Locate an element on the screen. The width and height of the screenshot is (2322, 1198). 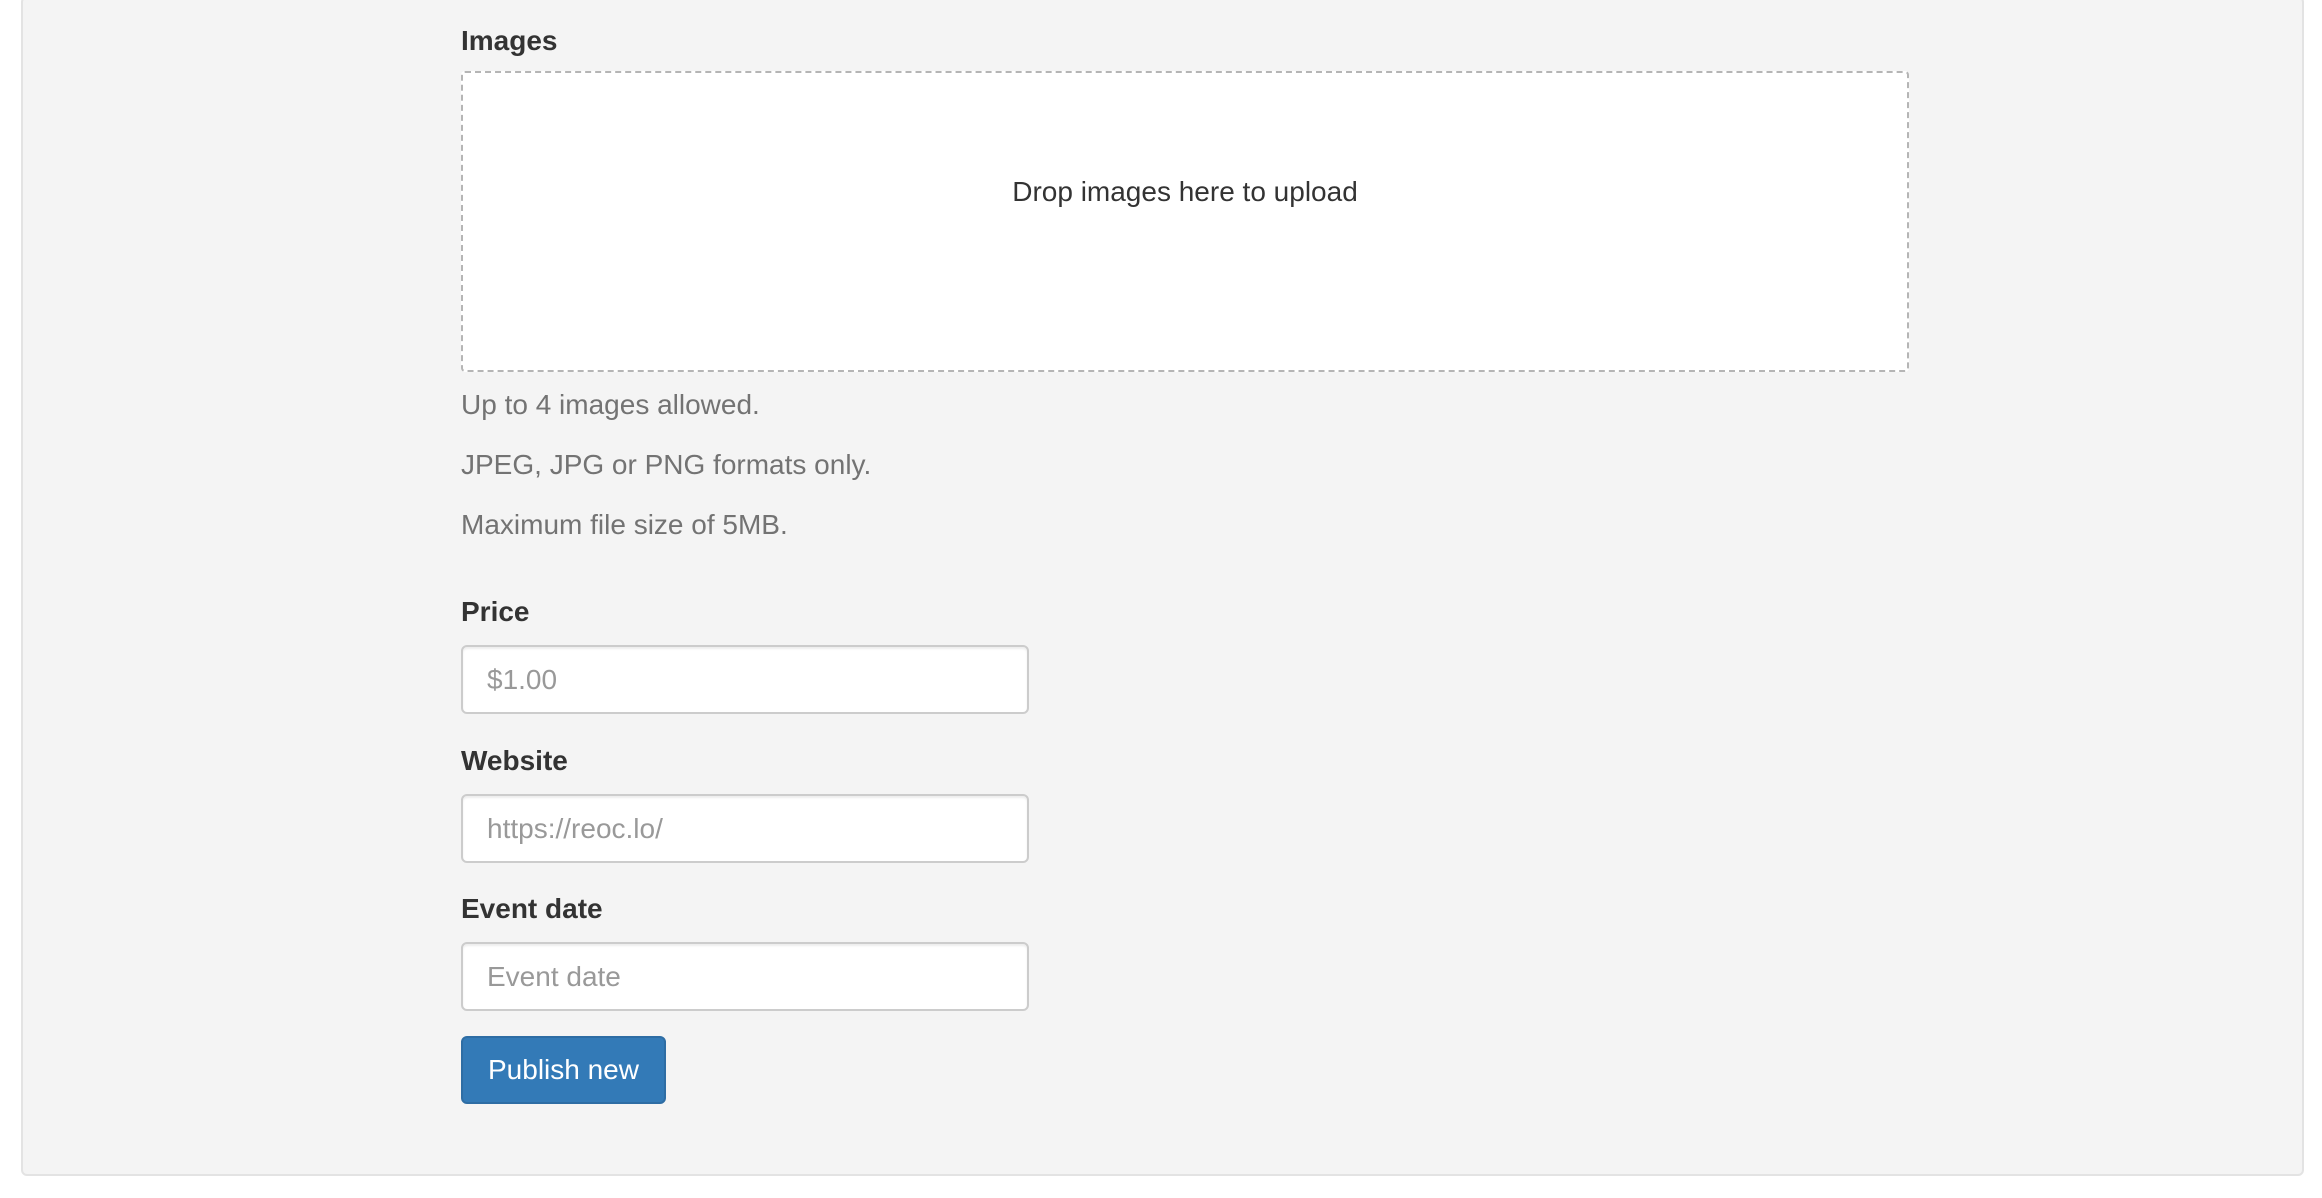
images-label: Images is located at coordinates (509, 40).